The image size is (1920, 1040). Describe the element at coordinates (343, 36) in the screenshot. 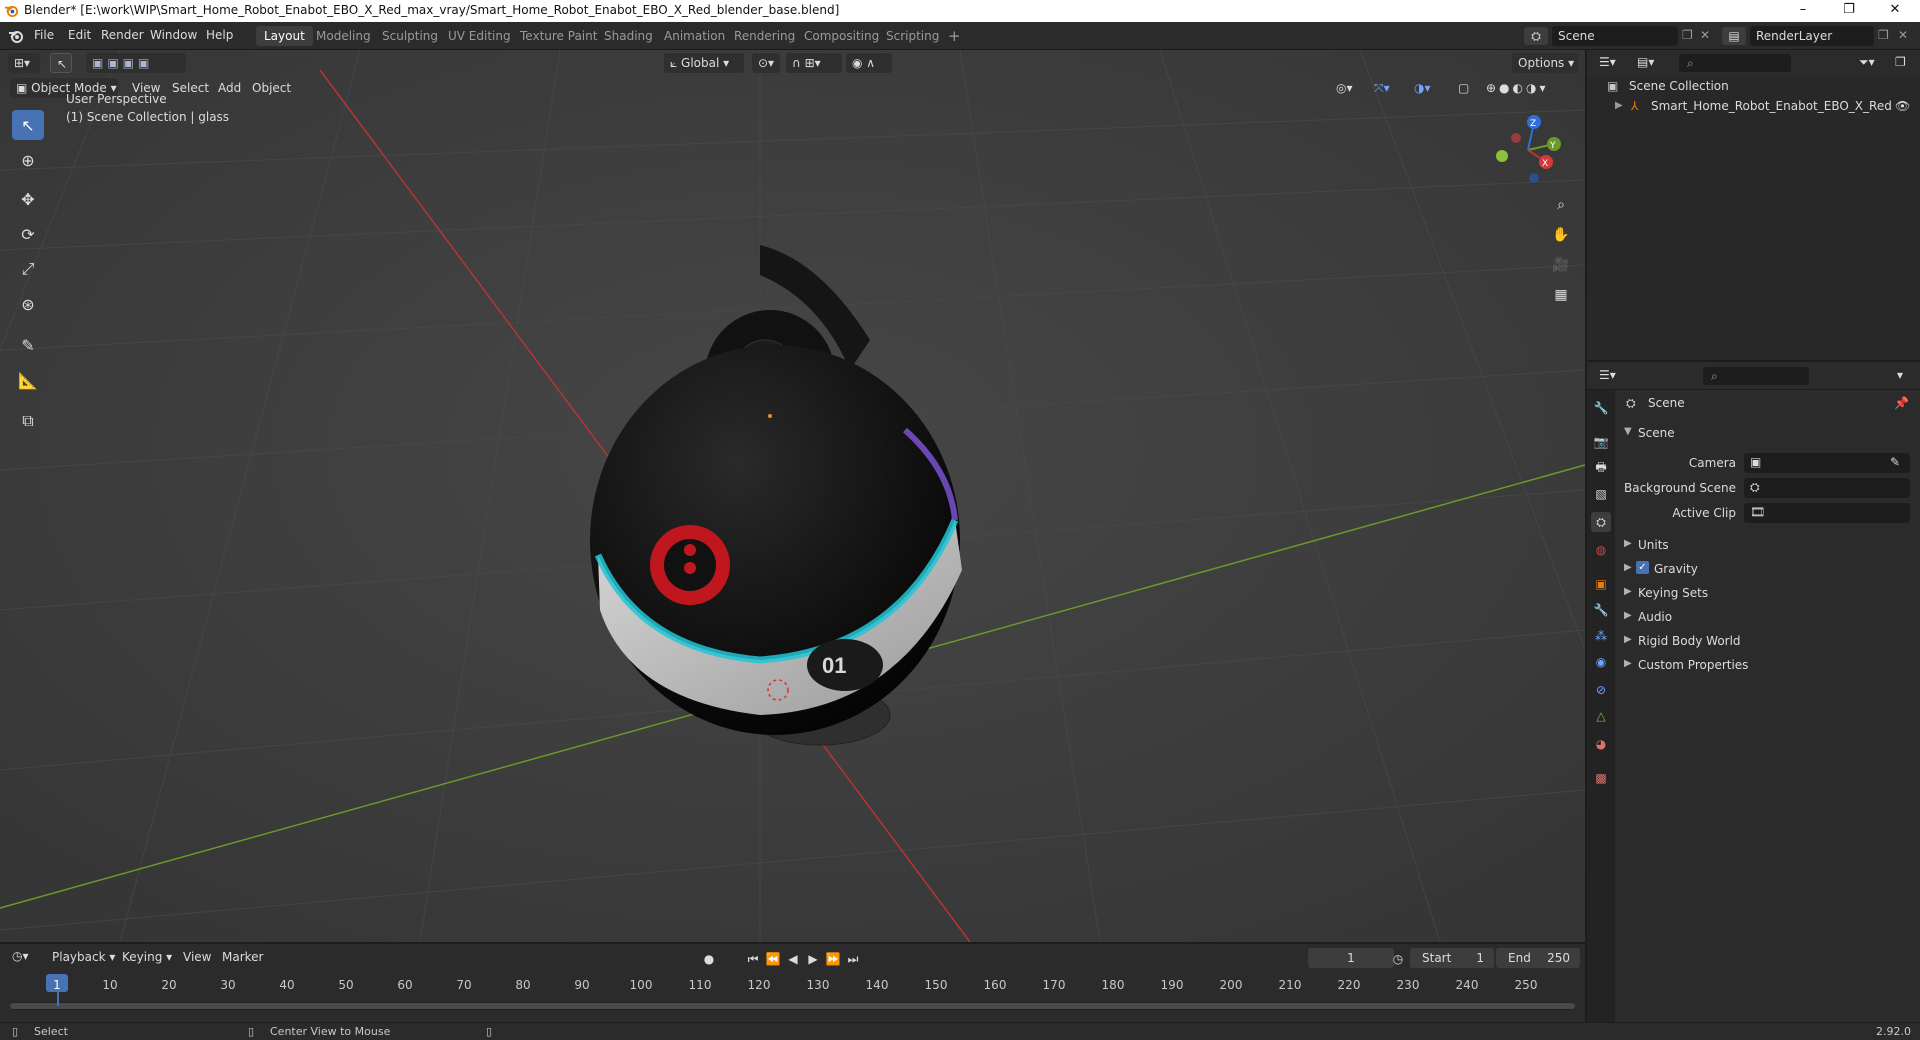

I see `tab-modeling: Modeling` at that location.